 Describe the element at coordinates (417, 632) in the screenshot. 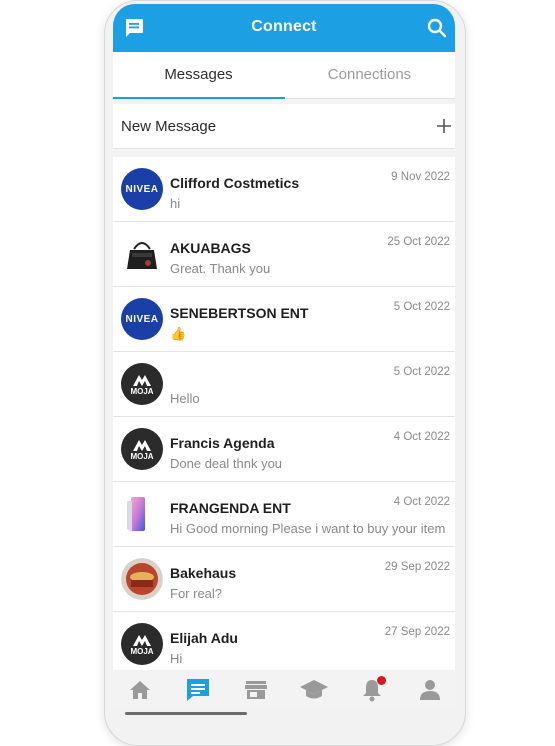

I see `message-date: 27 Sep 2022` at that location.